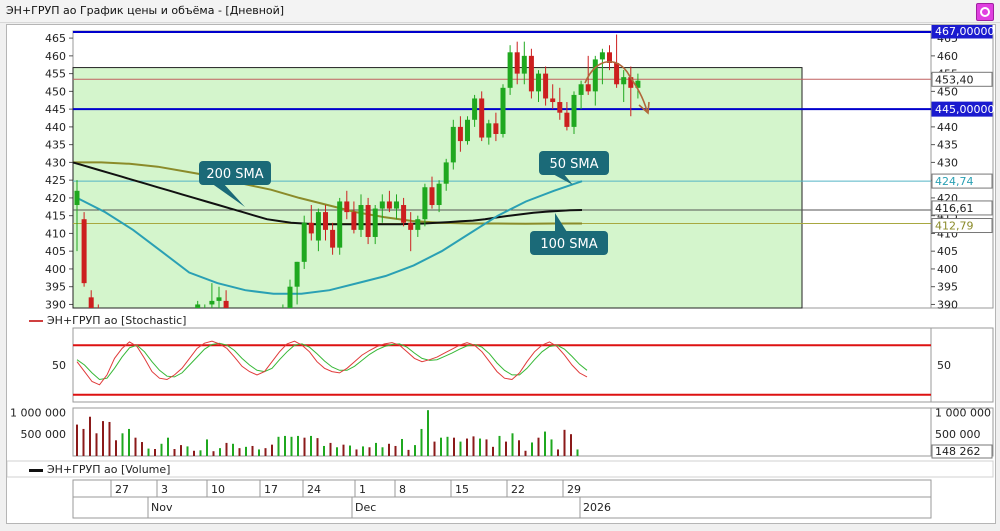  Describe the element at coordinates (122, 489) in the screenshot. I see `date-tick-label: 27` at that location.